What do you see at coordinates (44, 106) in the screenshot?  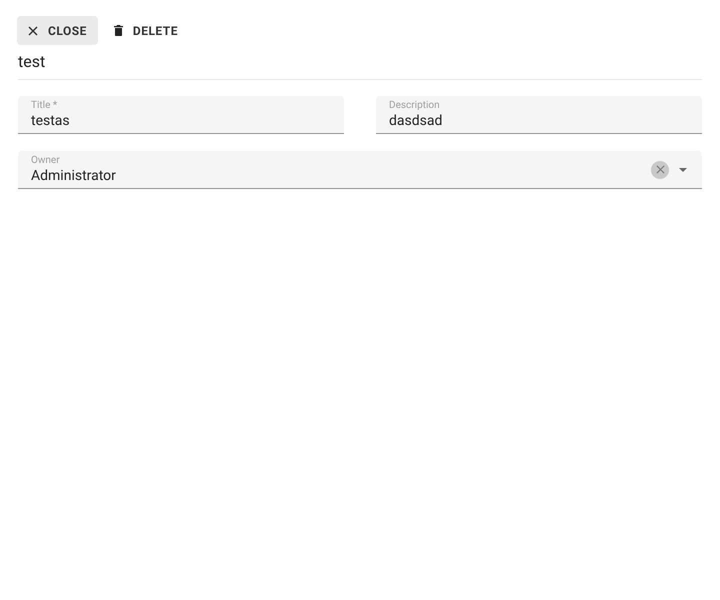 I see `field-label: Title *` at bounding box center [44, 106].